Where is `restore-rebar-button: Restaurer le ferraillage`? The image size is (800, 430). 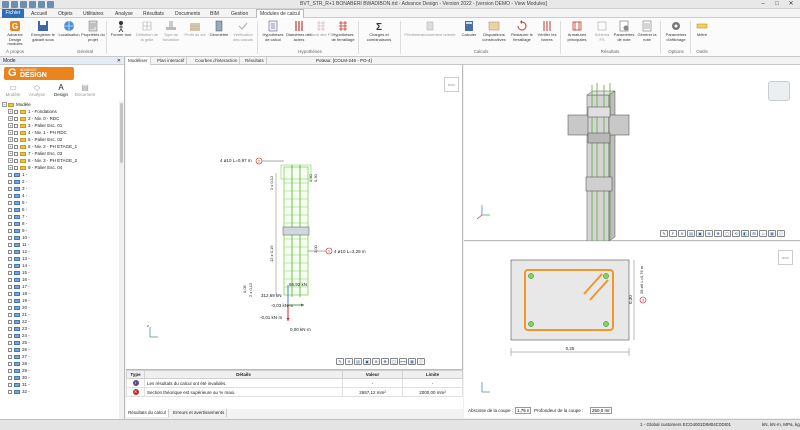 restore-rebar-button: Restaurer le ferraillage is located at coordinates (522, 34).